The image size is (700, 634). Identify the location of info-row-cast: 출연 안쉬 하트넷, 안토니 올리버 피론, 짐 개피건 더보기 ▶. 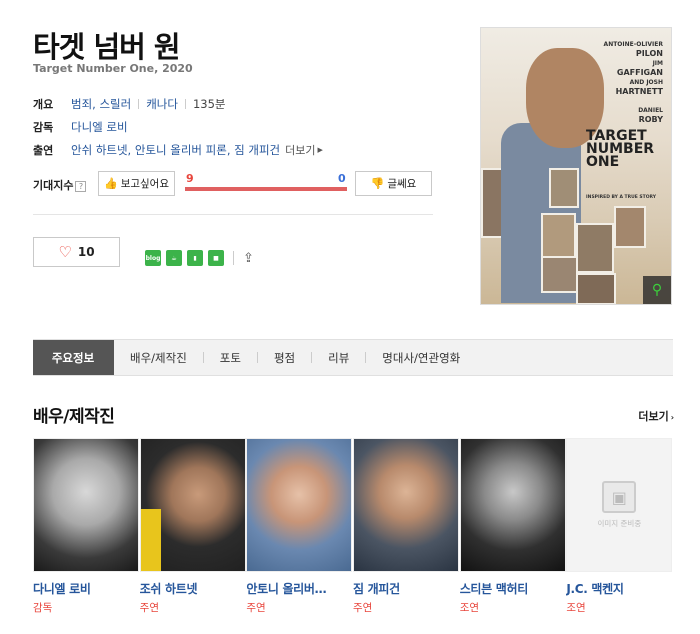
(233, 149).